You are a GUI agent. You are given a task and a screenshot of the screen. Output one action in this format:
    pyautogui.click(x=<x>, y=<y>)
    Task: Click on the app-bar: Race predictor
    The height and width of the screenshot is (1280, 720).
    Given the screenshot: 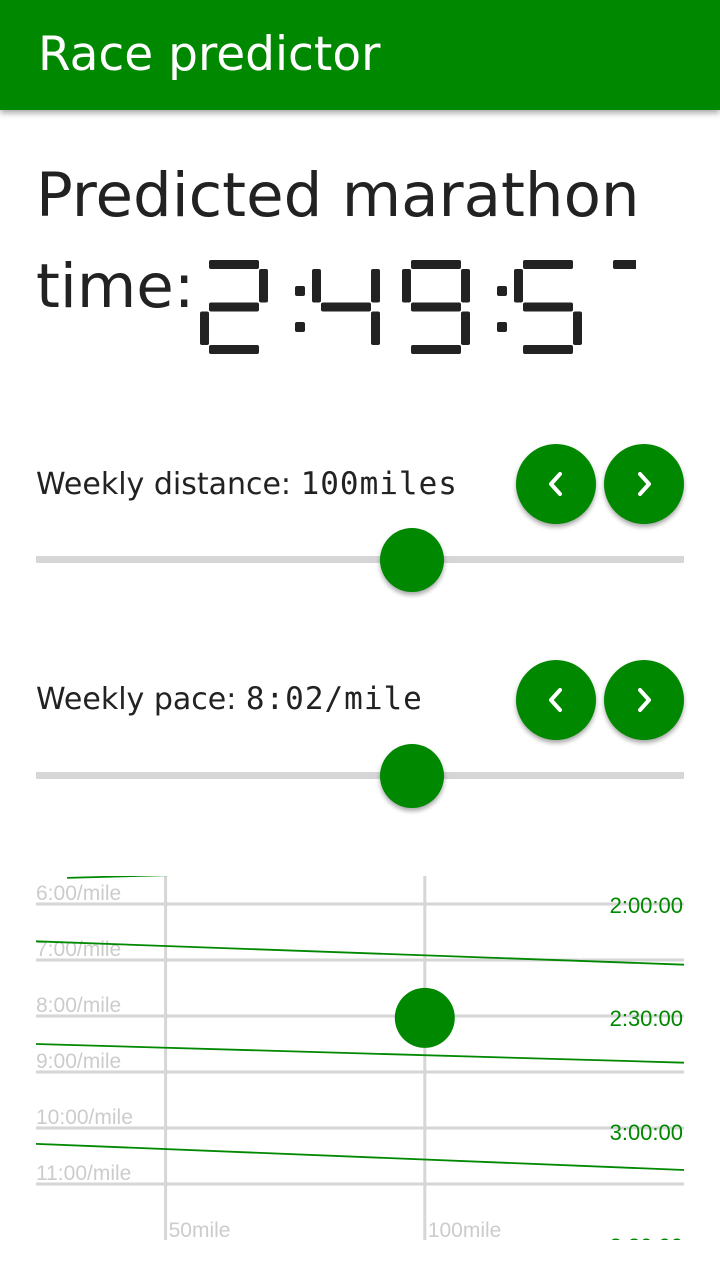 What is the action you would take?
    pyautogui.click(x=360, y=55)
    